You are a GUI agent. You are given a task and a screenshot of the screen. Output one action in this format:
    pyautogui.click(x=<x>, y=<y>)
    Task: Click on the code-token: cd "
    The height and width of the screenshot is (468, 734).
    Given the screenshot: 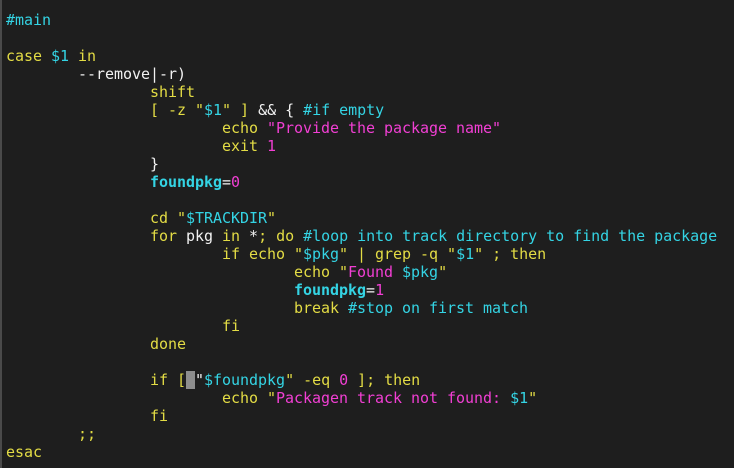 What is the action you would take?
    pyautogui.click(x=96, y=218)
    